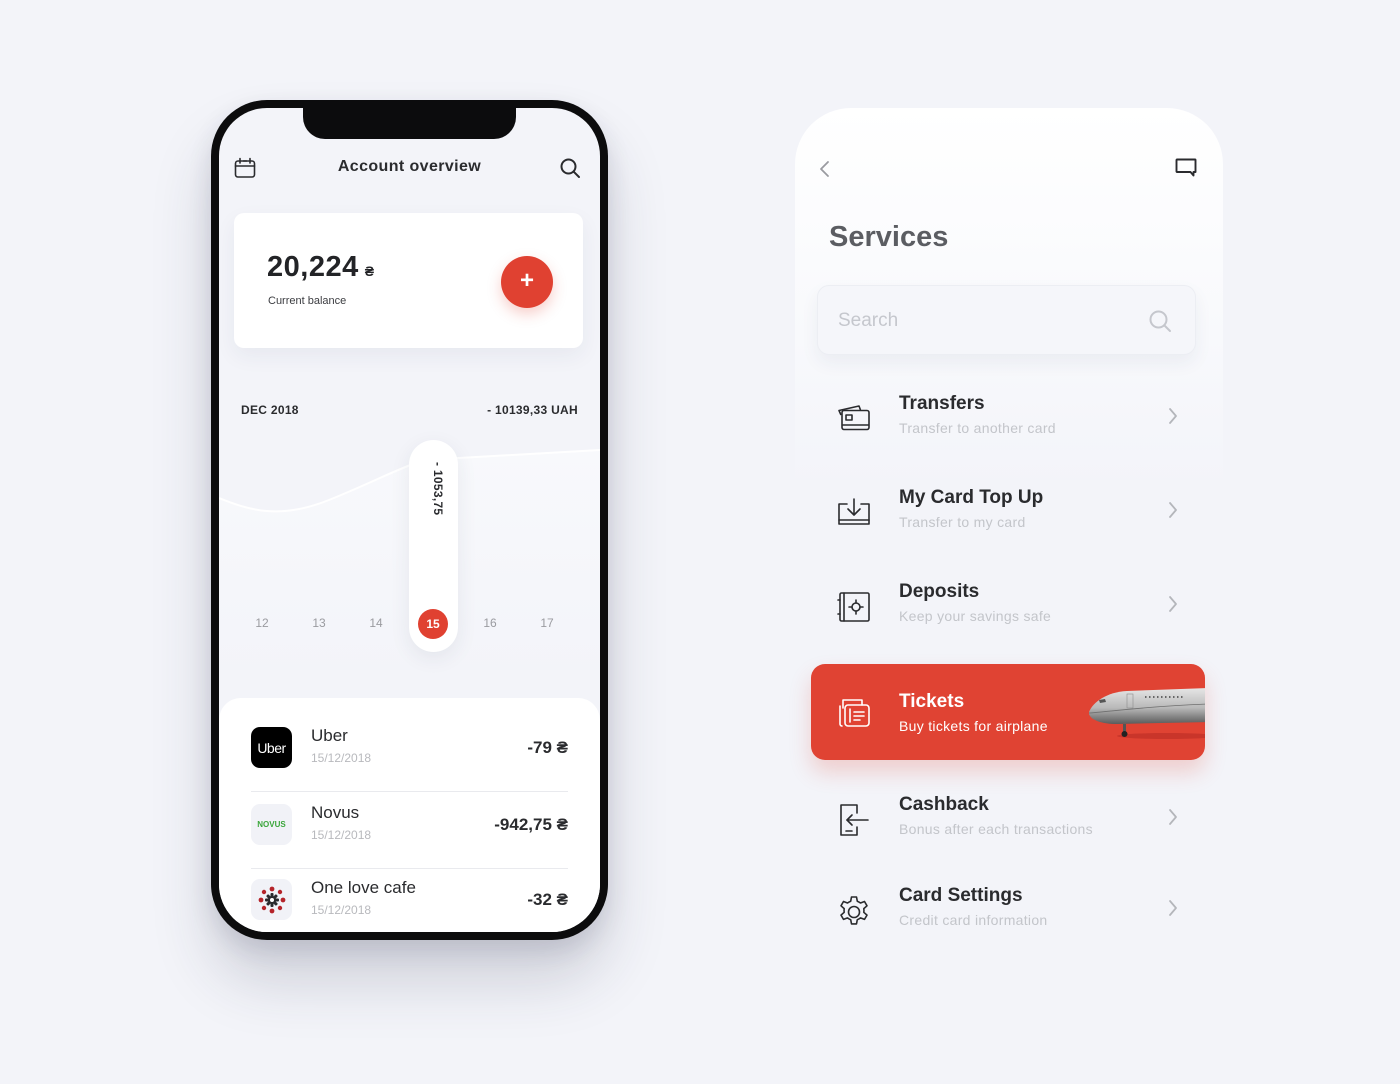  Describe the element at coordinates (961, 895) in the screenshot. I see `service-label: Card Settings` at that location.